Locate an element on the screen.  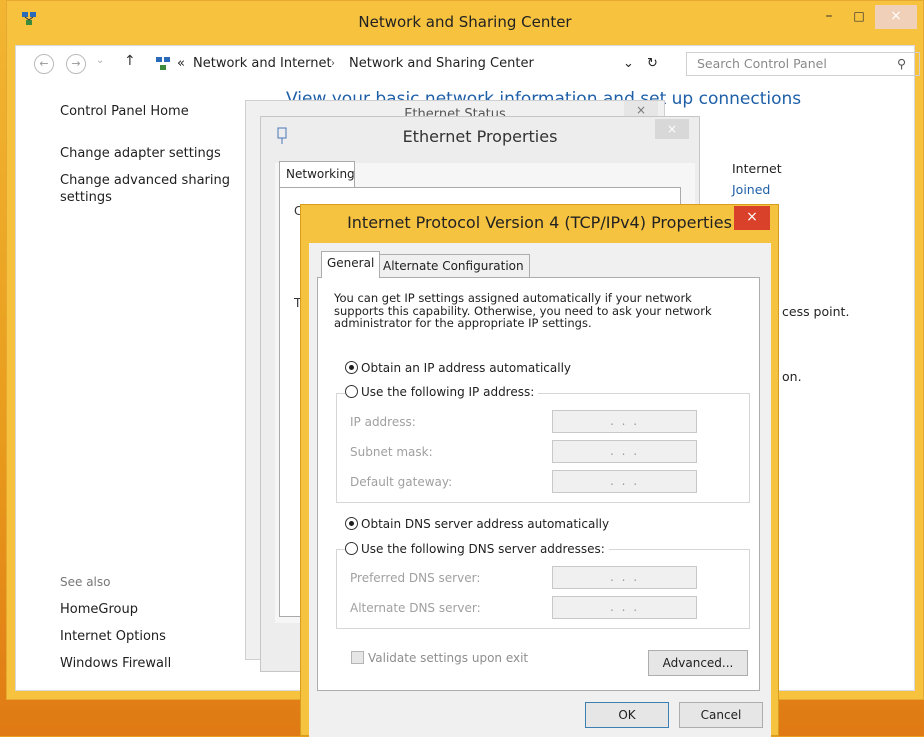
back-button: ← is located at coordinates (44, 64).